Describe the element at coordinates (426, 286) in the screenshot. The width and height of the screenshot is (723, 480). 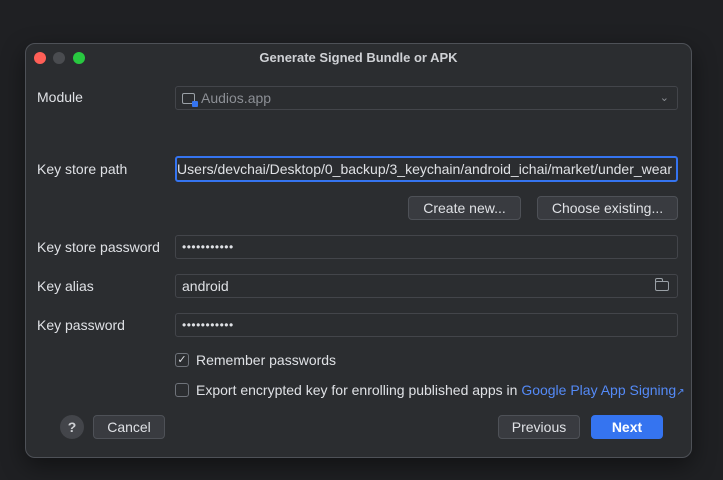
I see `key-alias-input: android` at that location.